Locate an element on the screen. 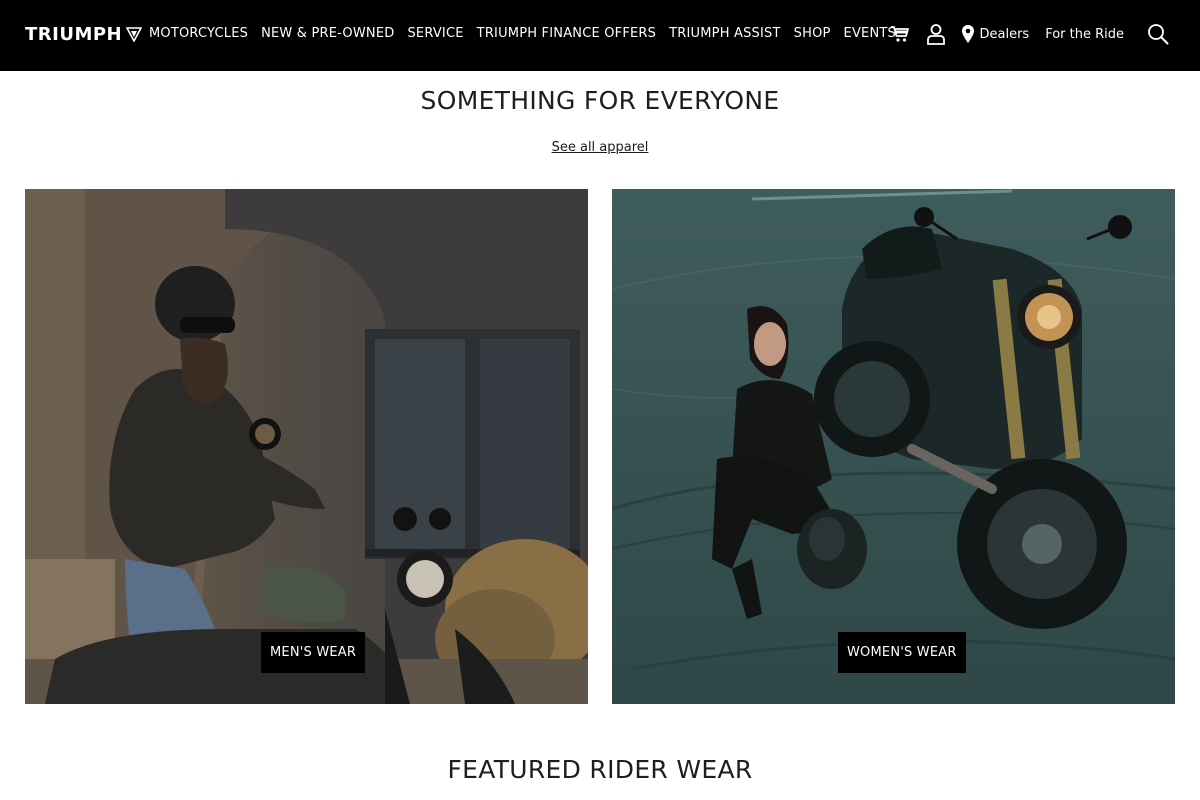 The width and height of the screenshot is (1200, 800). user-icon is located at coordinates (936, 34).